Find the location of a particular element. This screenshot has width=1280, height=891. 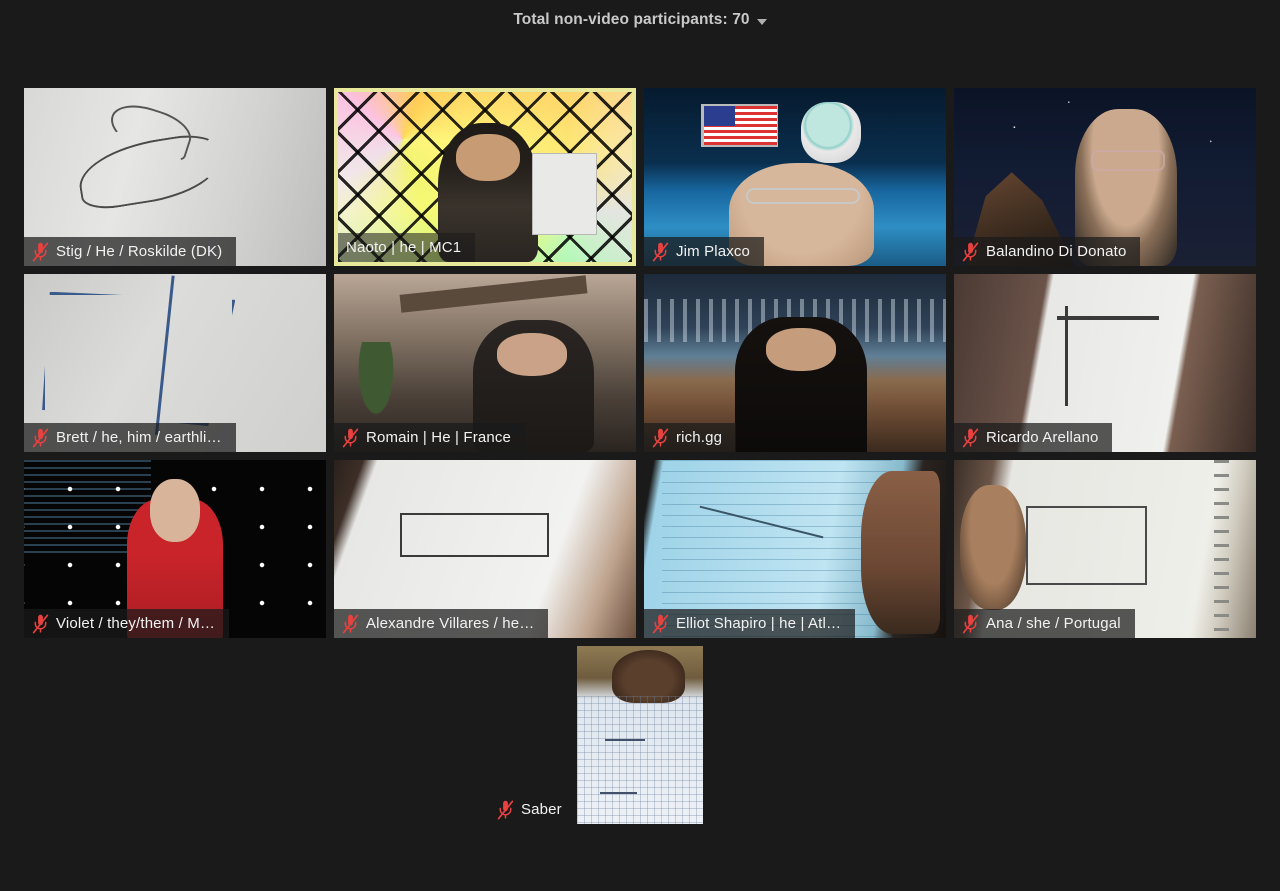

participant-name-label: Ana / she / Portugal is located at coordinates (1044, 623).